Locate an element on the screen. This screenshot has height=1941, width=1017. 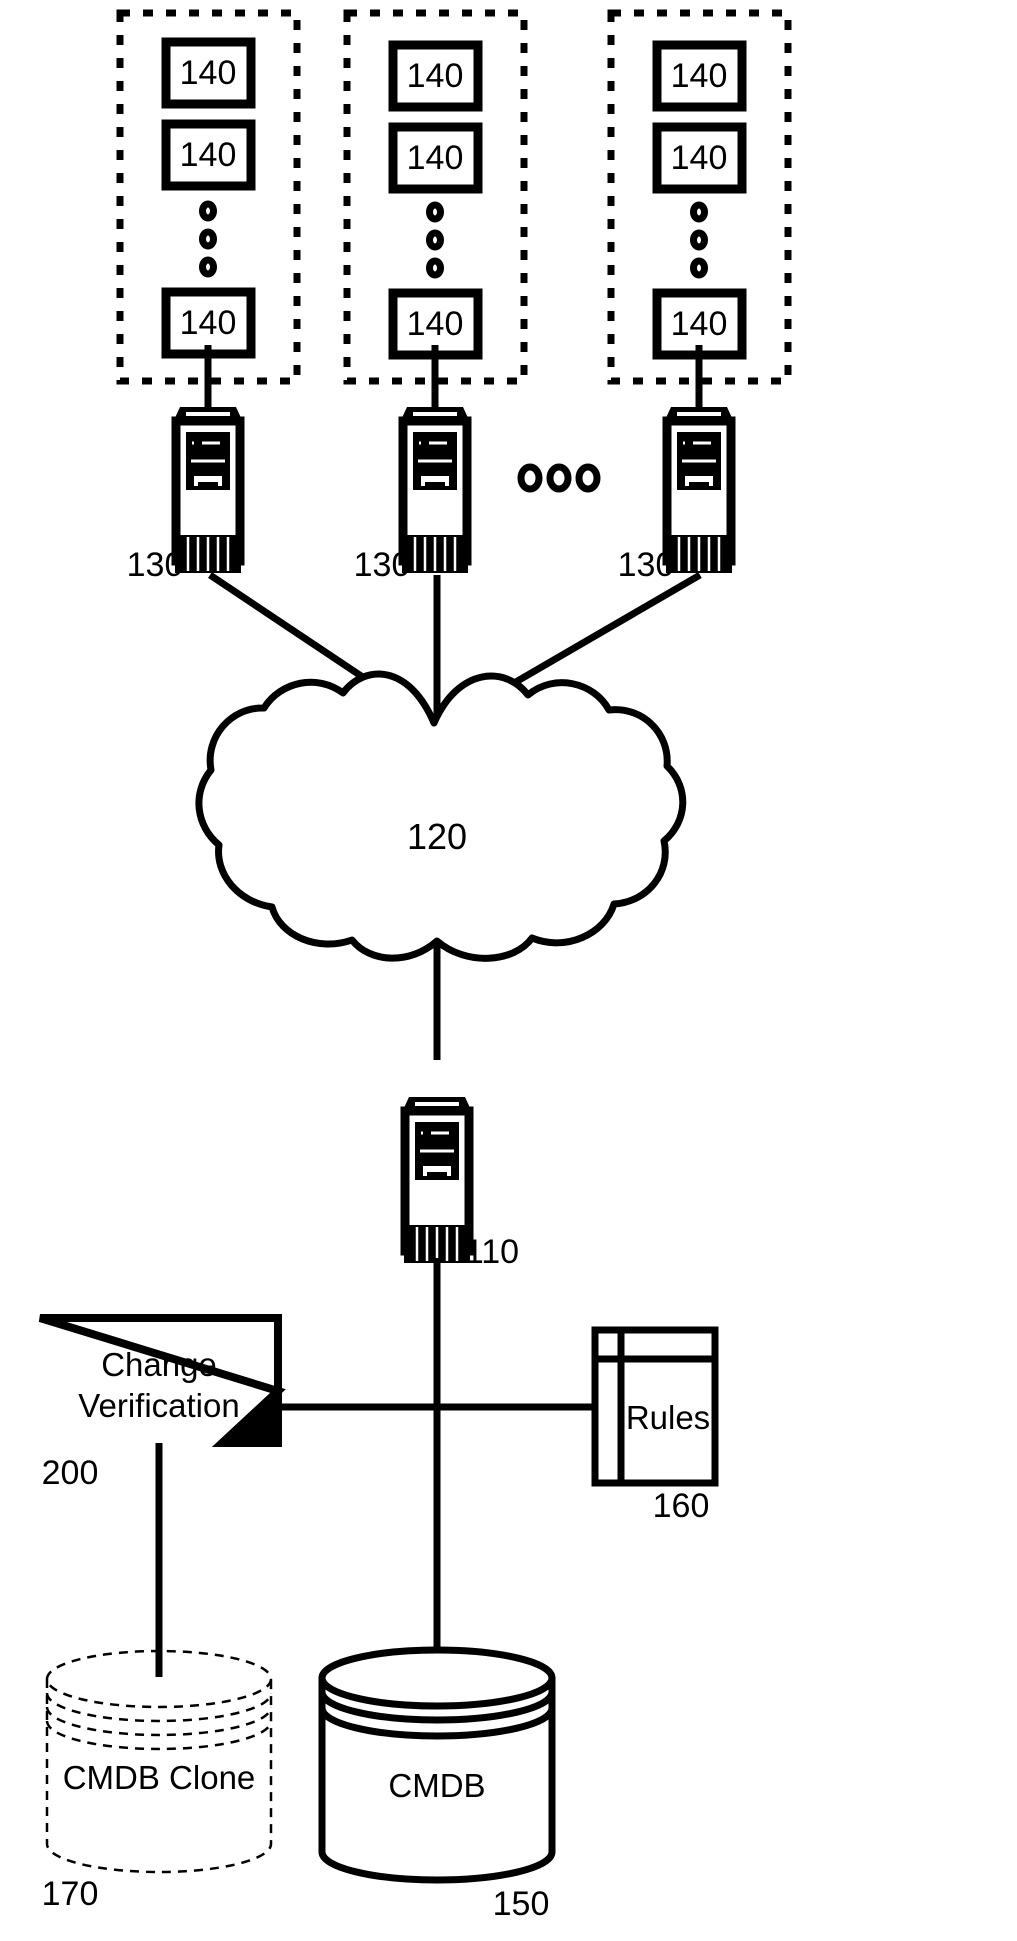
cmdb-cylinder: CMDB 150 is located at coordinates (437, 1784).